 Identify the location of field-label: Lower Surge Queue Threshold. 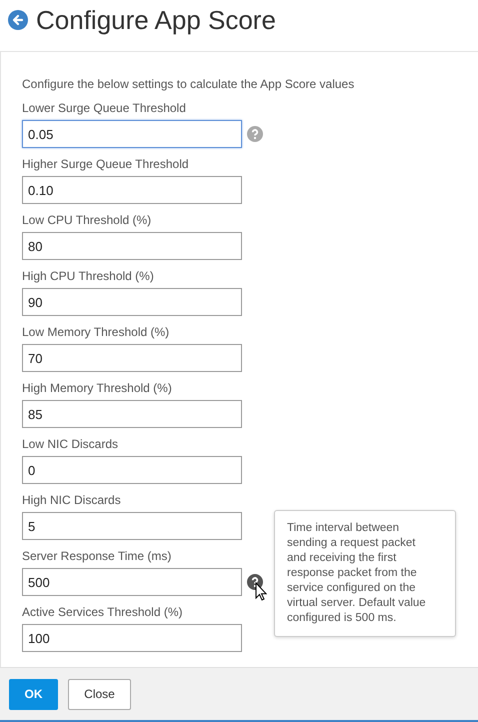
(104, 108).